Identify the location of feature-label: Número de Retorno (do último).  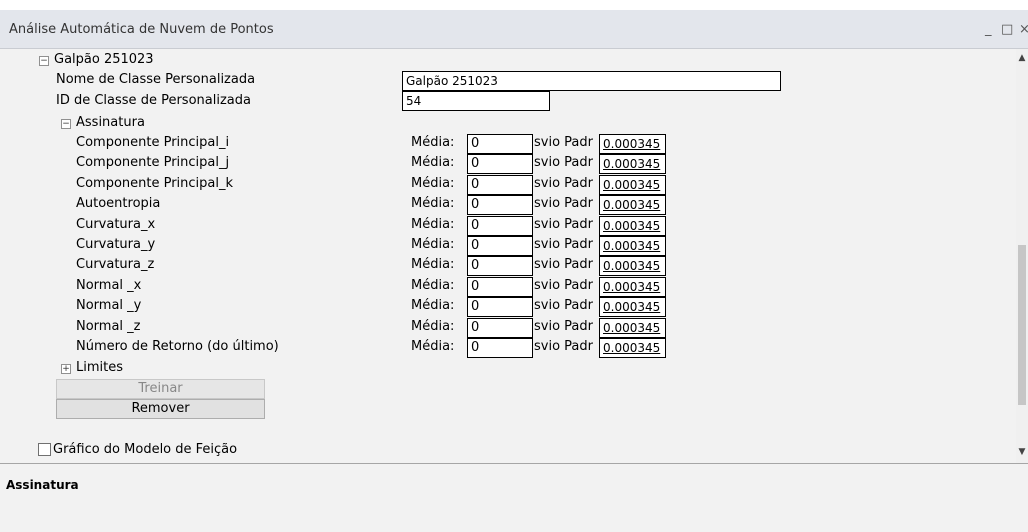
(177, 346).